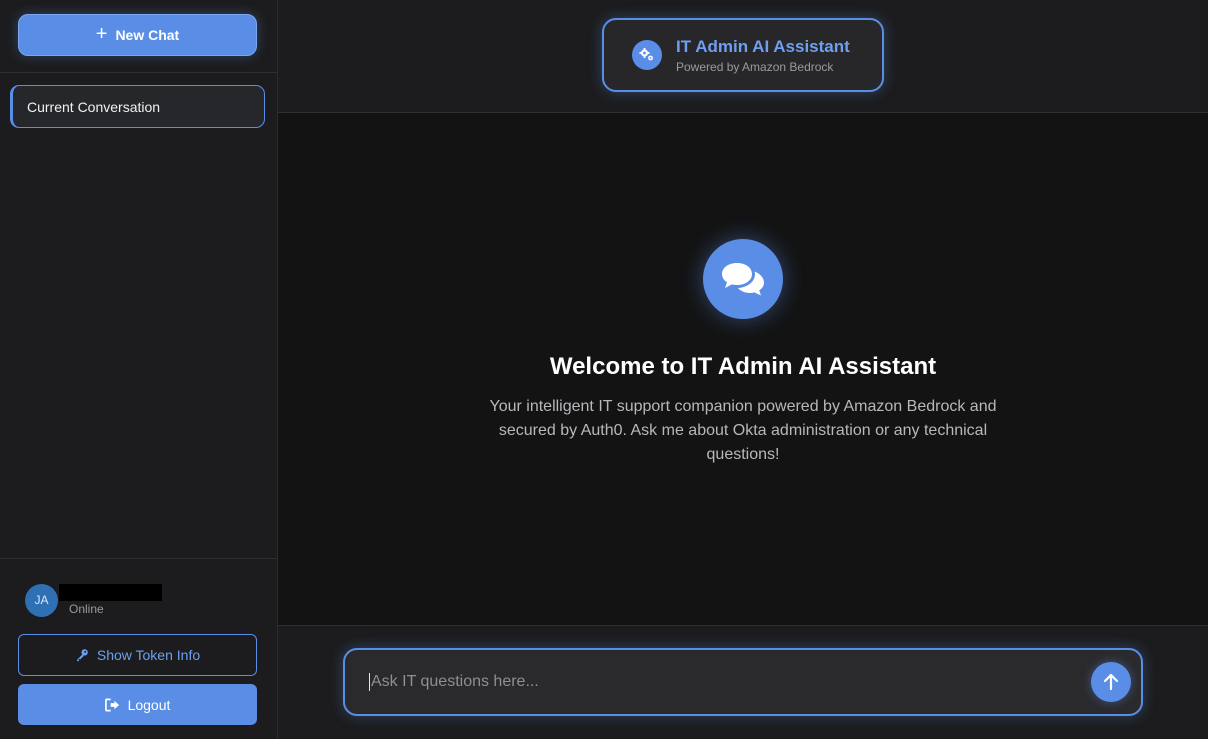  I want to click on gears-icon, so click(647, 55).